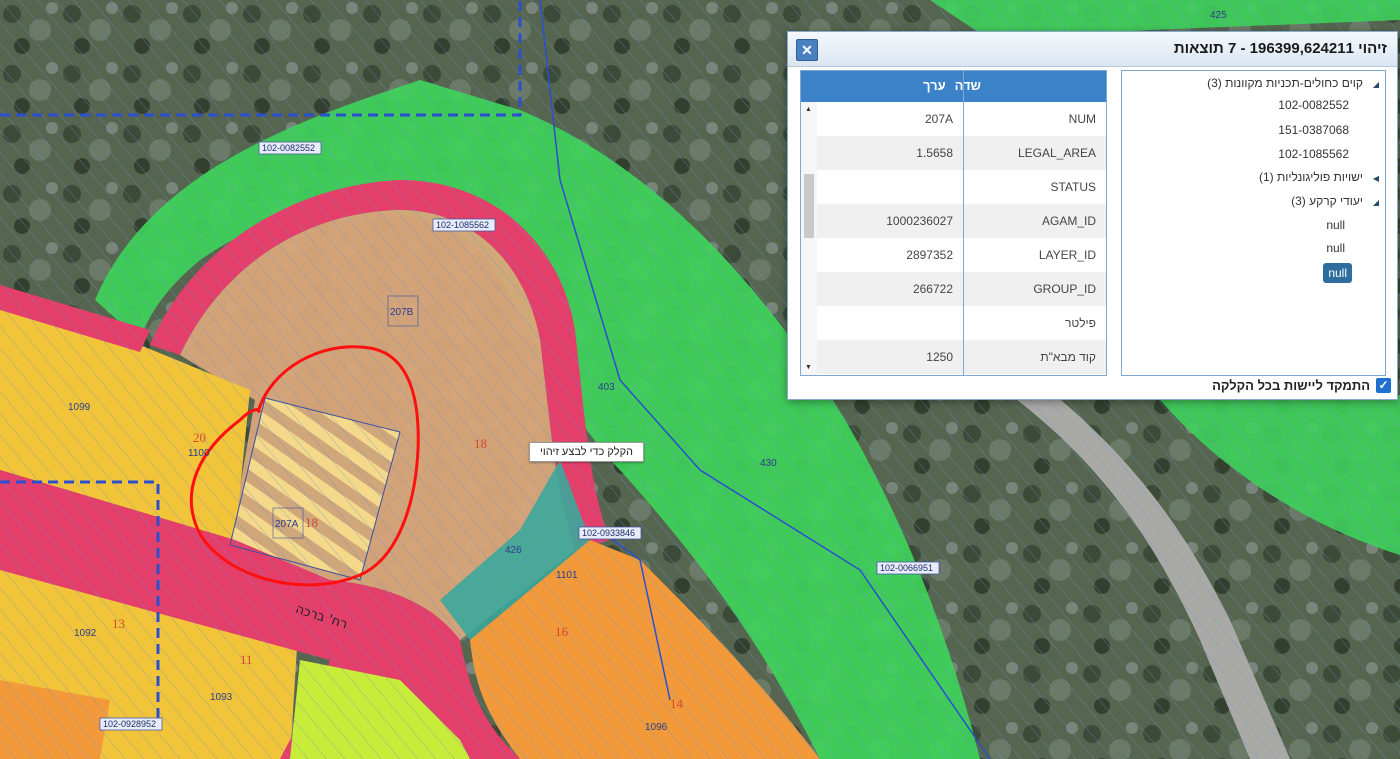 The width and height of the screenshot is (1400, 759). I want to click on tree-group-polygons: ◀ישויות פוליגונליות (1), so click(1319, 177).